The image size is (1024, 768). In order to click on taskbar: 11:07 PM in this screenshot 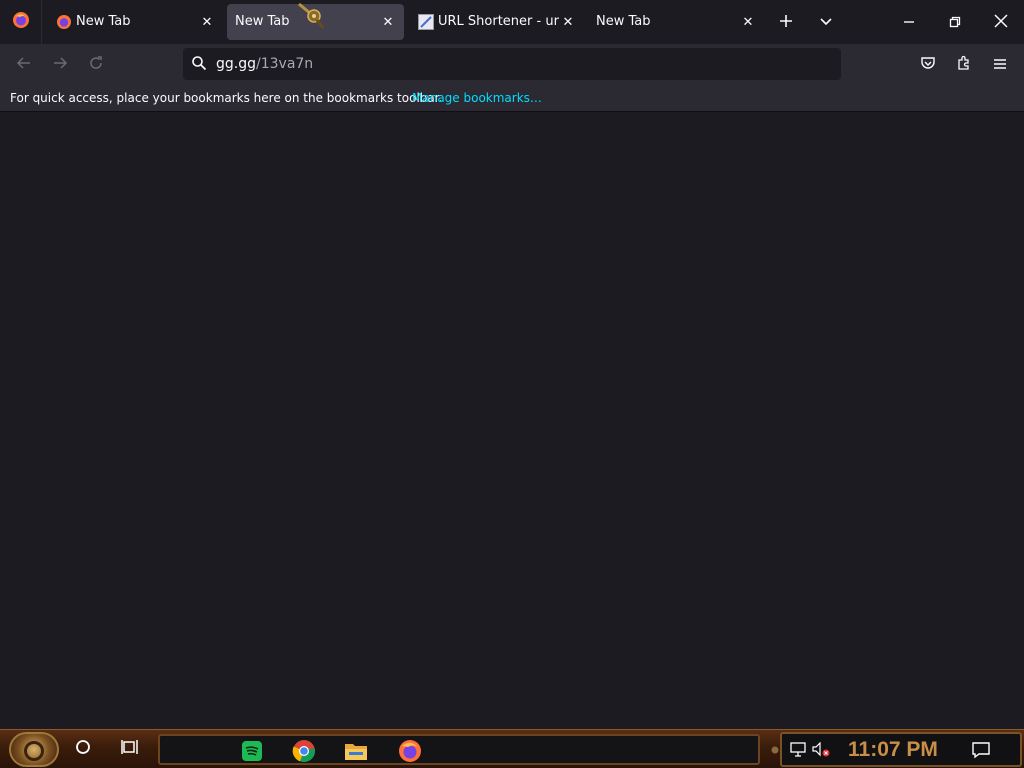, I will do `click(512, 748)`.